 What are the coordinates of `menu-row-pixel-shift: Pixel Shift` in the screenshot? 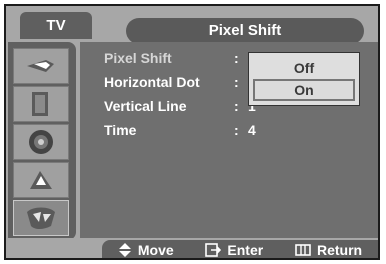 It's located at (138, 58).